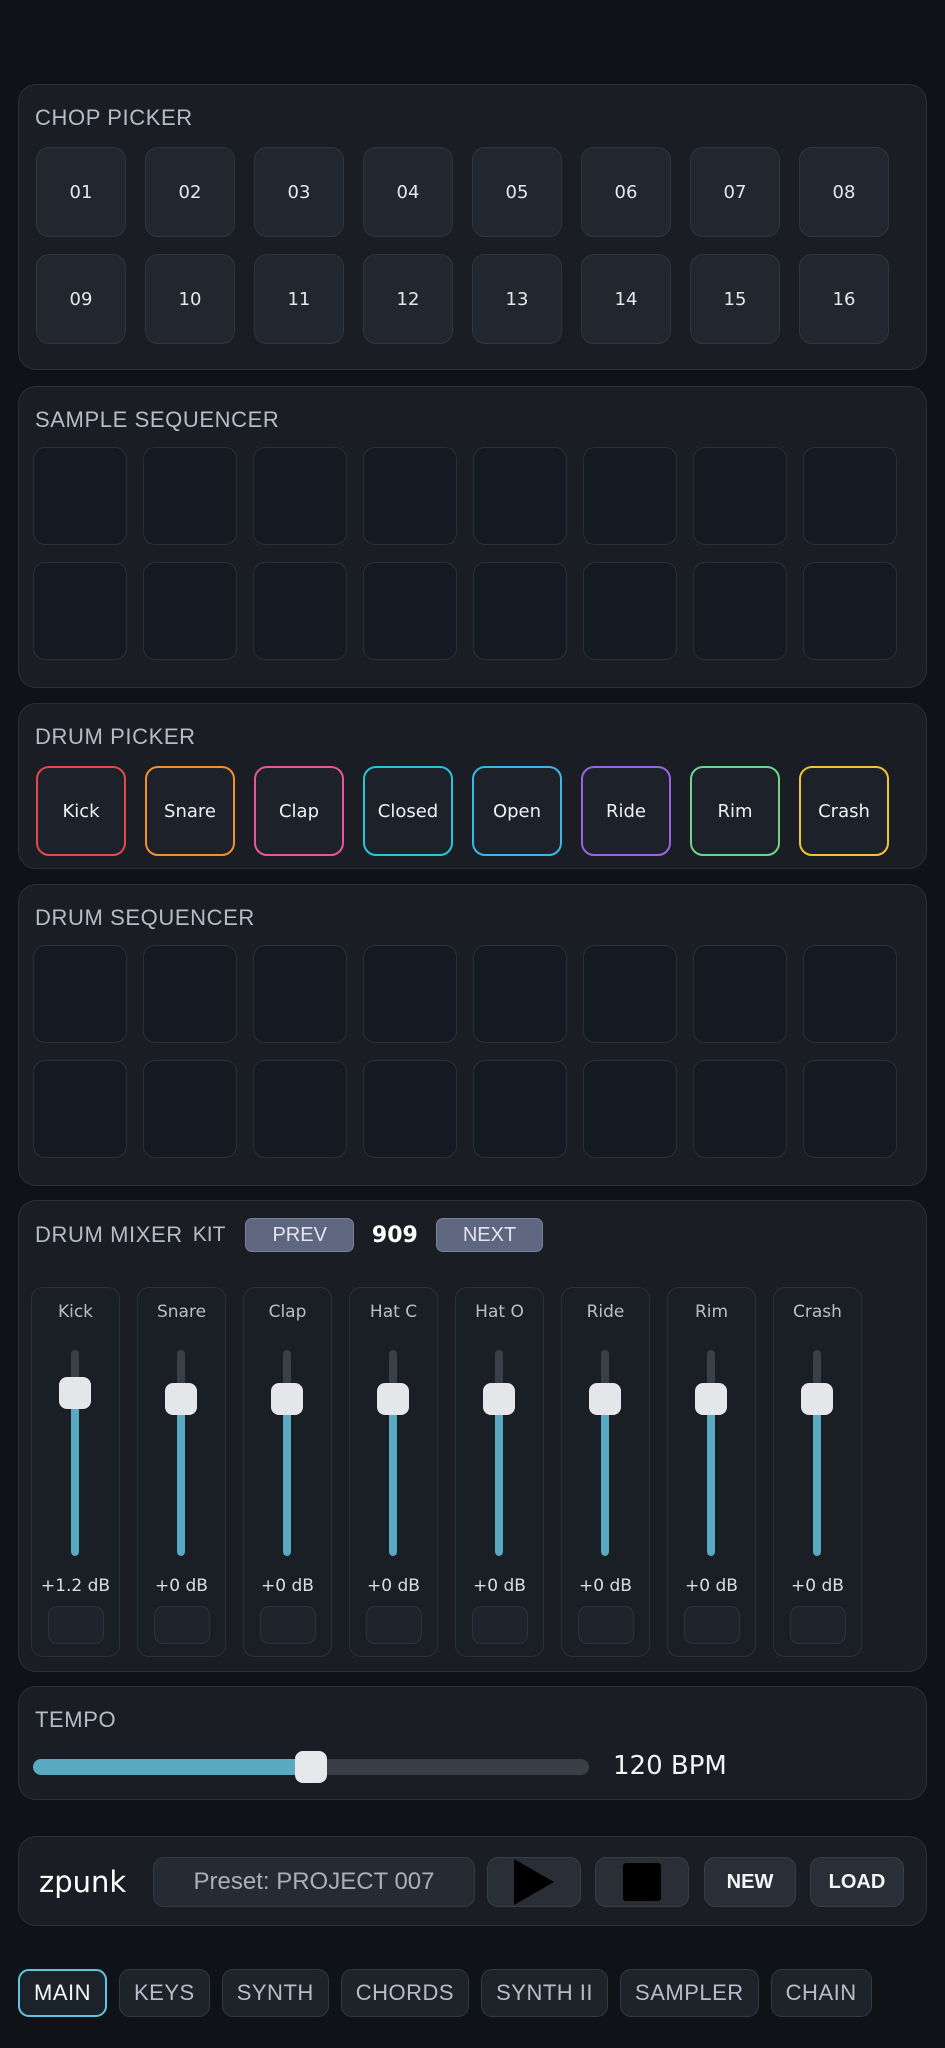  Describe the element at coordinates (408, 299) in the screenshot. I see `chop-pad: 12` at that location.